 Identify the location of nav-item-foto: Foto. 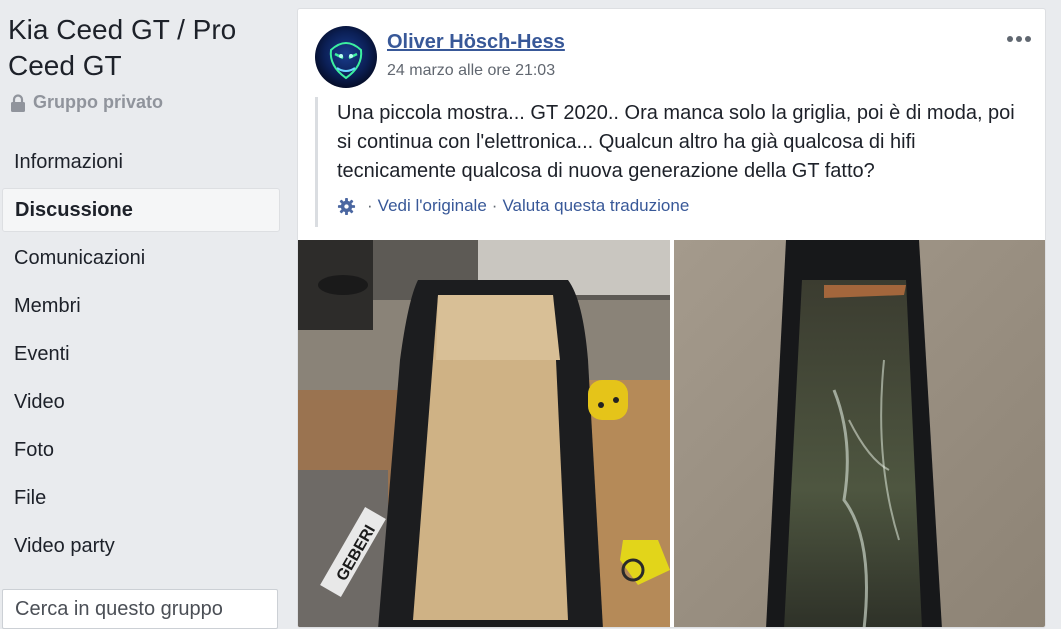
(141, 450).